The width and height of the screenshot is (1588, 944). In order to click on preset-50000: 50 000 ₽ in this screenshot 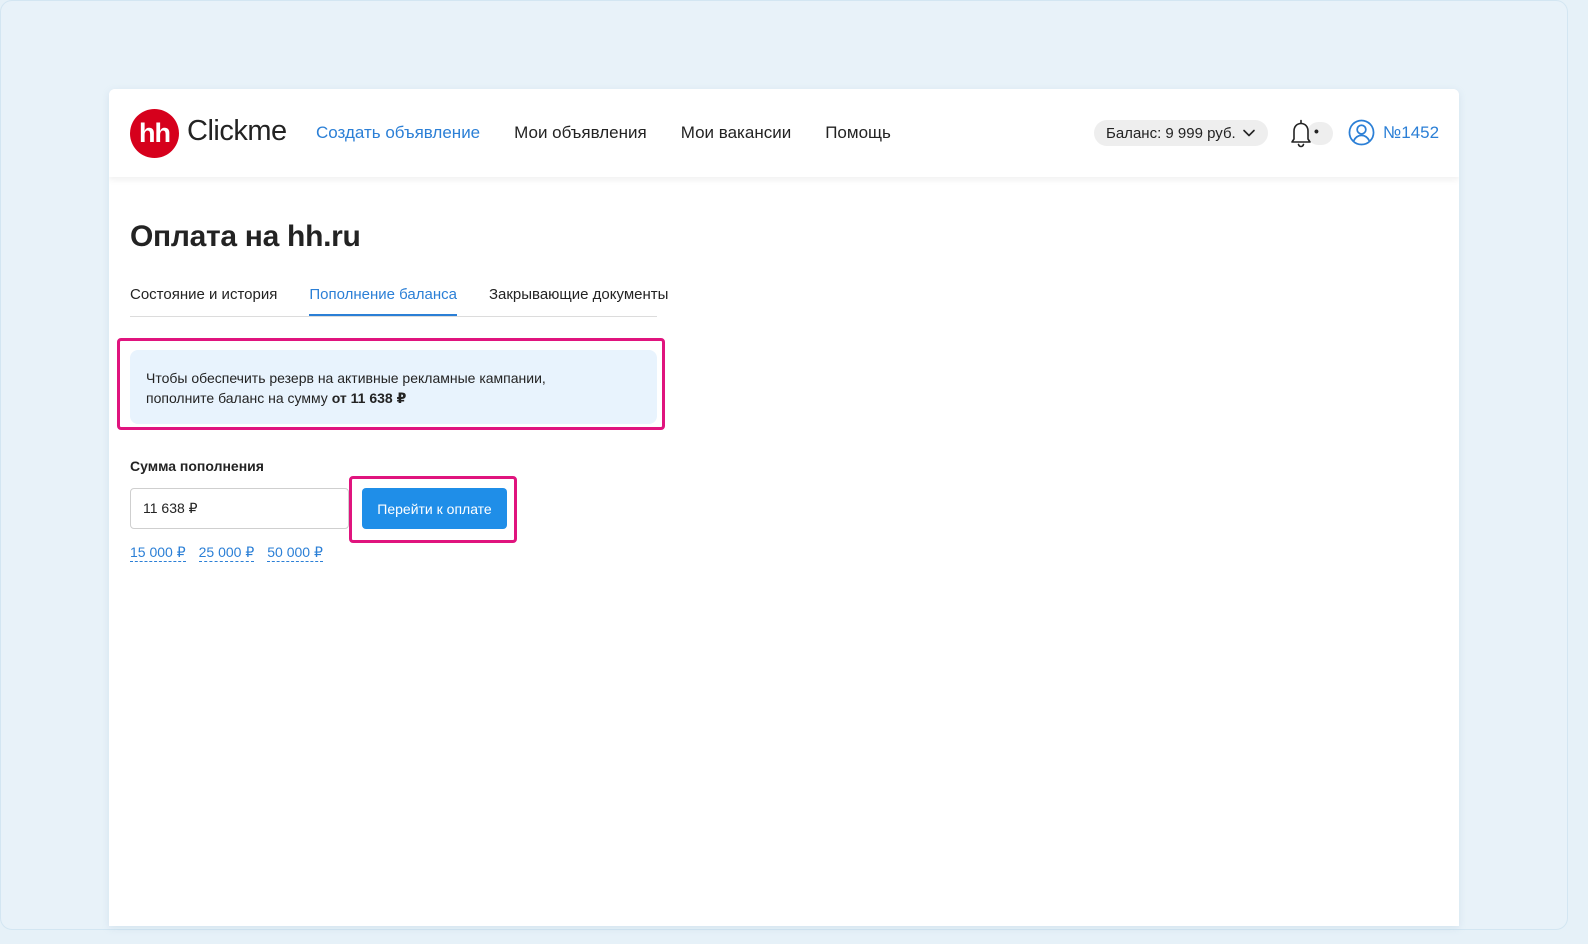, I will do `click(295, 553)`.